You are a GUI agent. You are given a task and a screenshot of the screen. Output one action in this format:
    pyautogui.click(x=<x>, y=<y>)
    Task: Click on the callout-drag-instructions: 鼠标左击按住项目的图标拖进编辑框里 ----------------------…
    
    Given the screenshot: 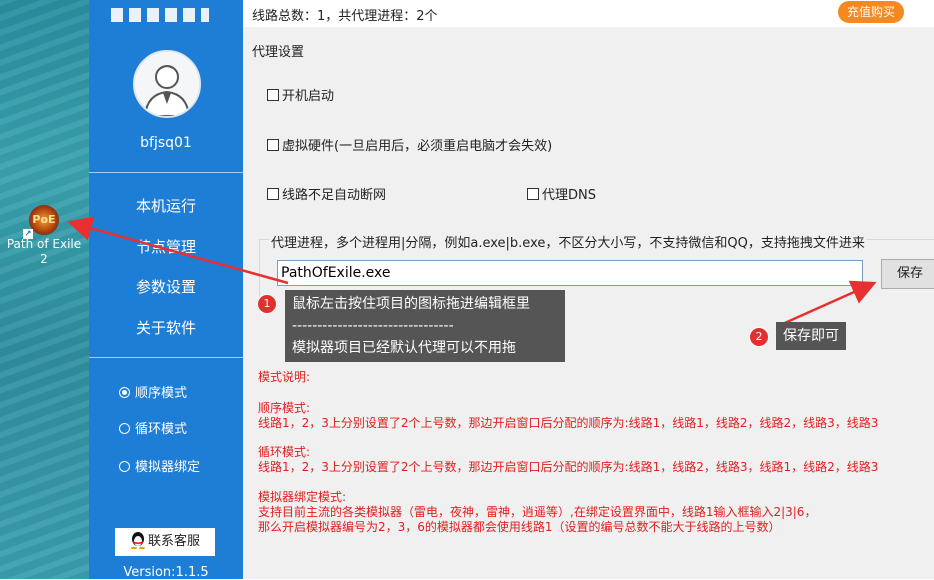 What is the action you would take?
    pyautogui.click(x=425, y=326)
    